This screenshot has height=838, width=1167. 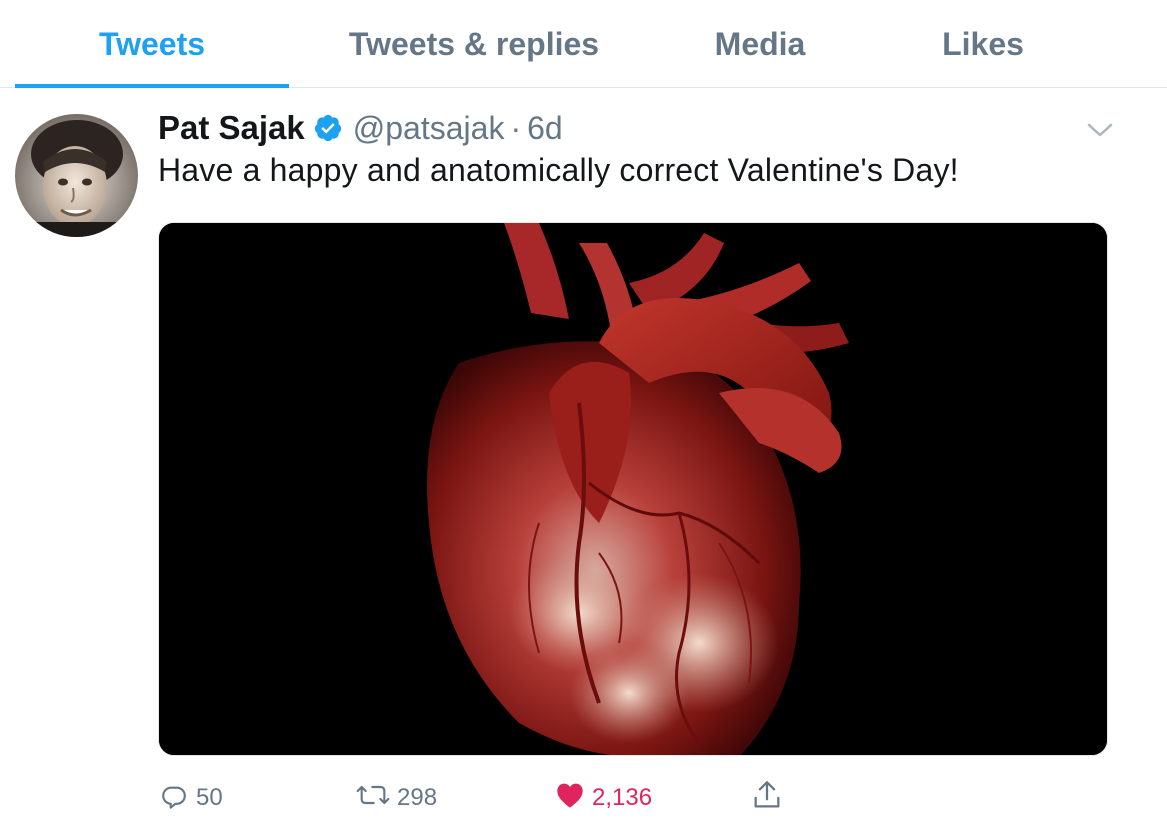 I want to click on chevron-down-icon, so click(x=1100, y=130).